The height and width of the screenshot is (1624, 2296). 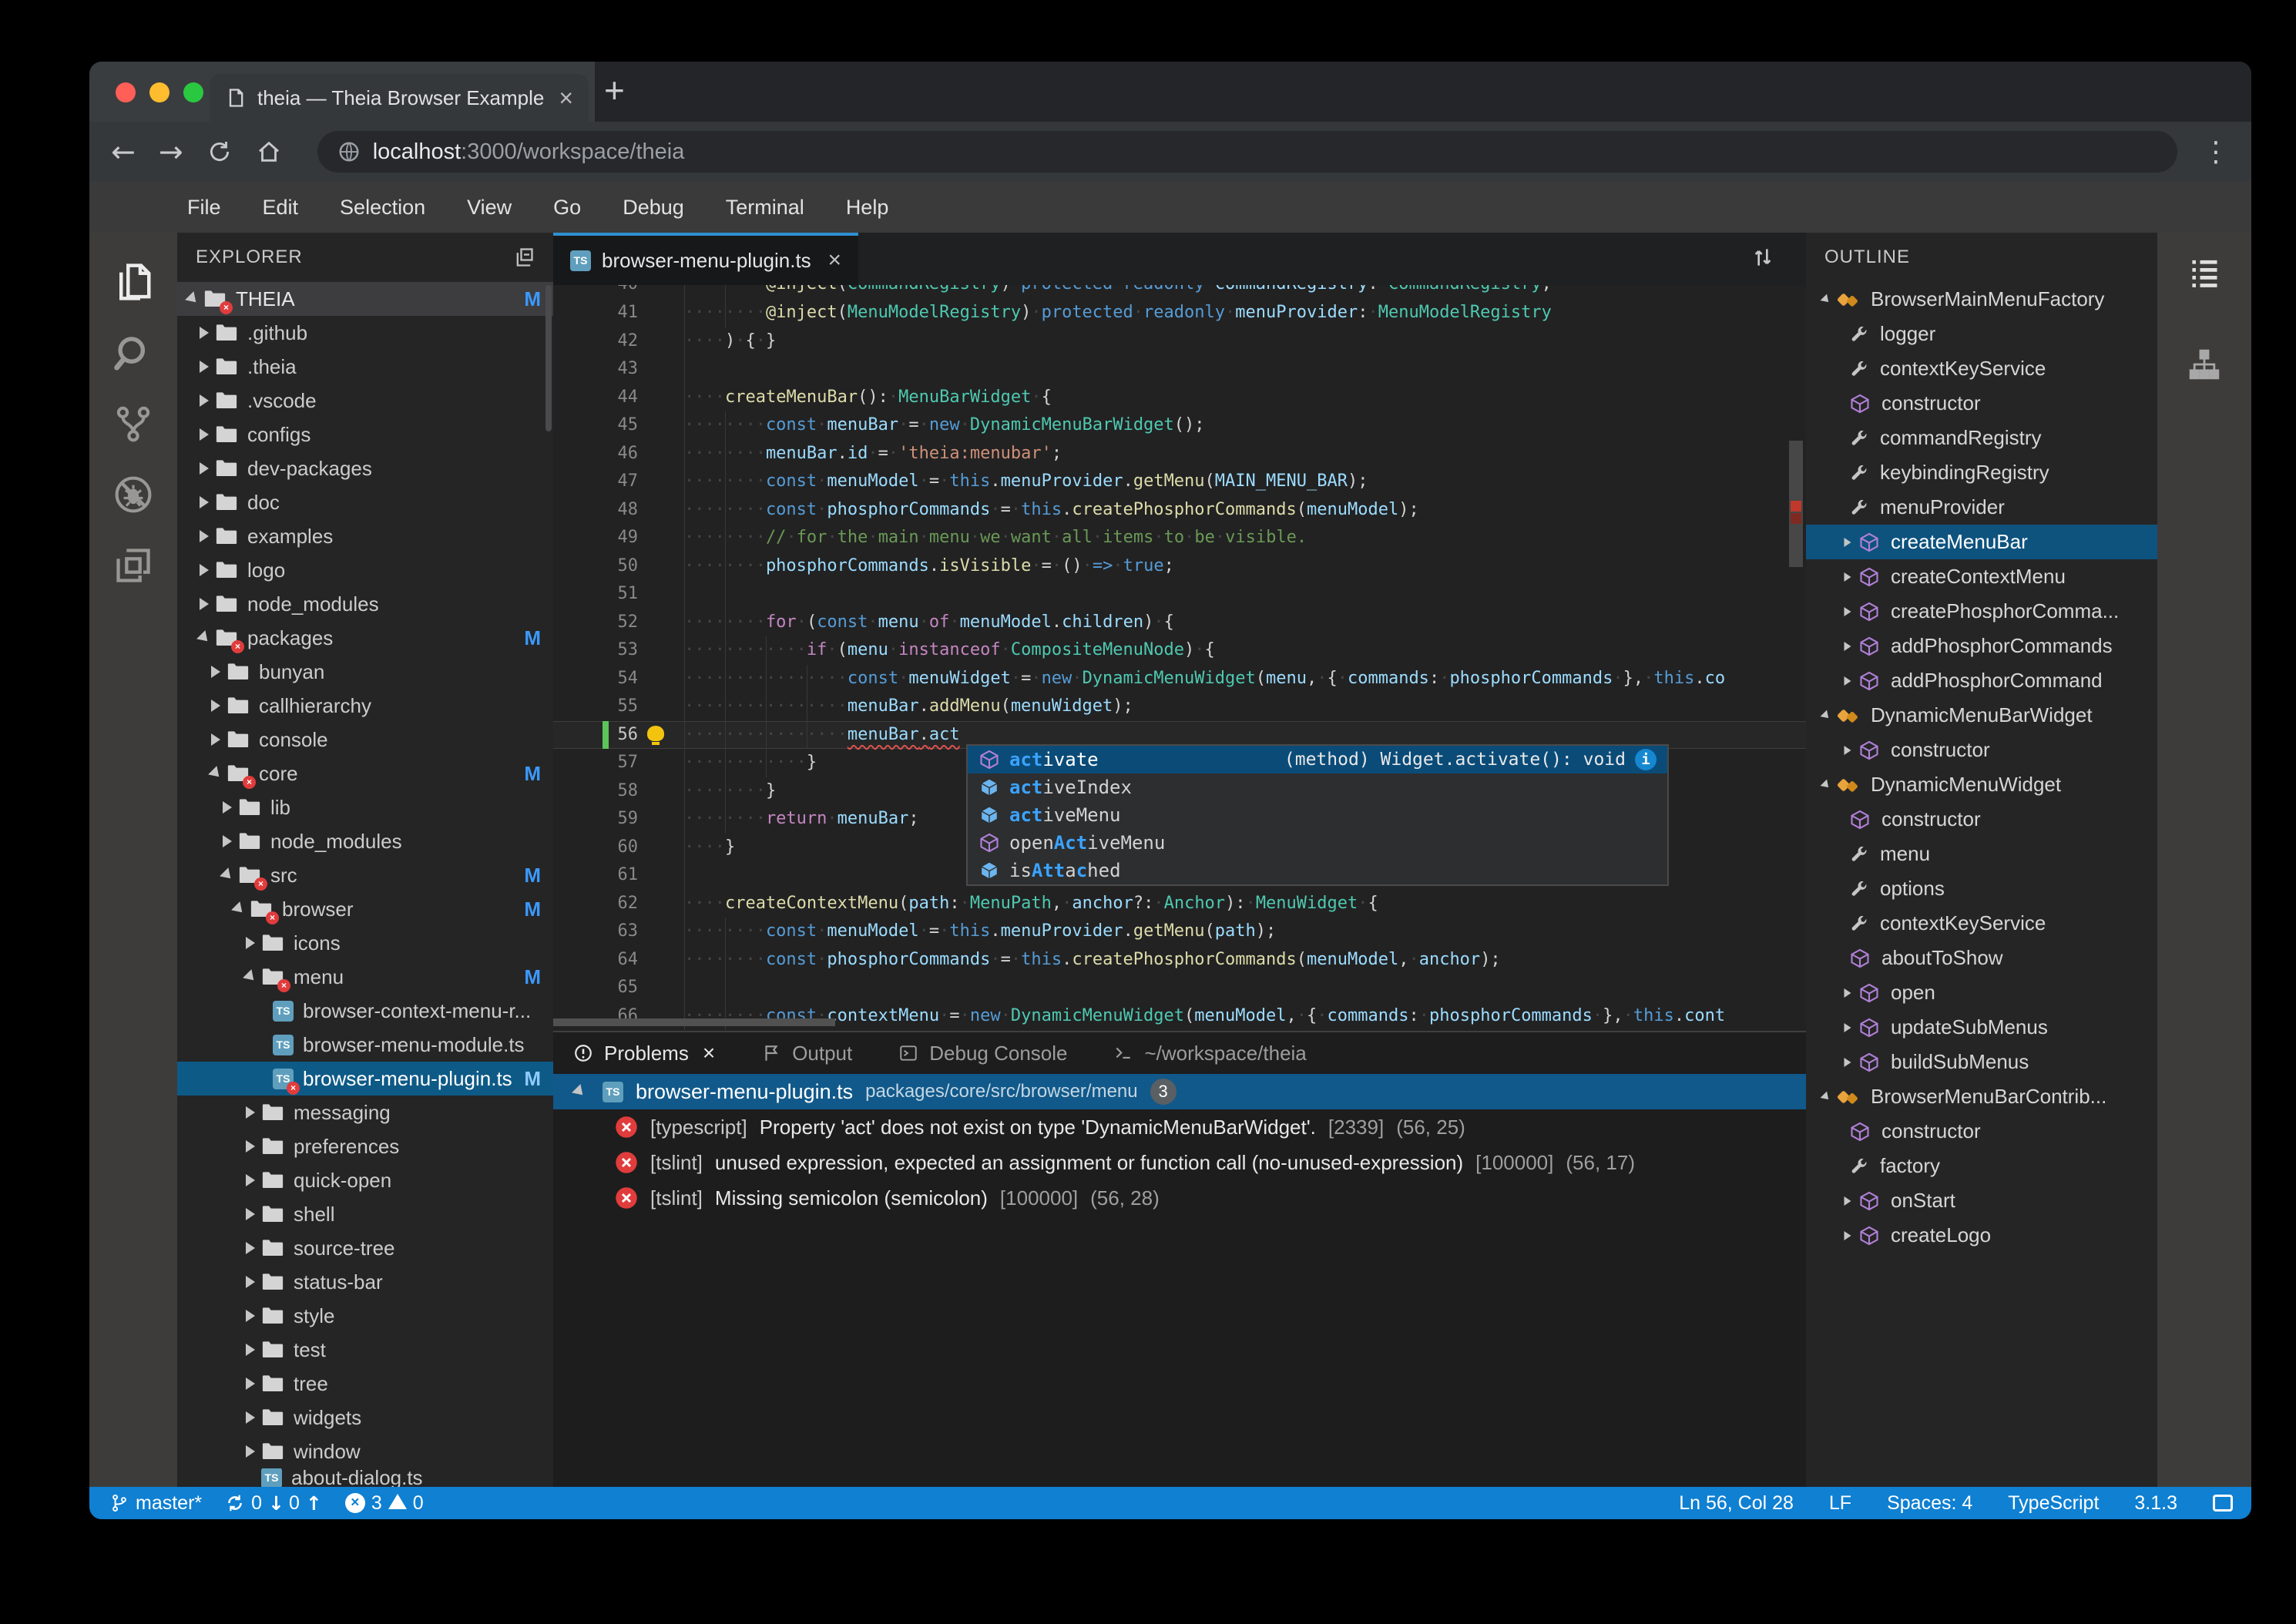 What do you see at coordinates (489, 208) in the screenshot?
I see `menu-item-view: View` at bounding box center [489, 208].